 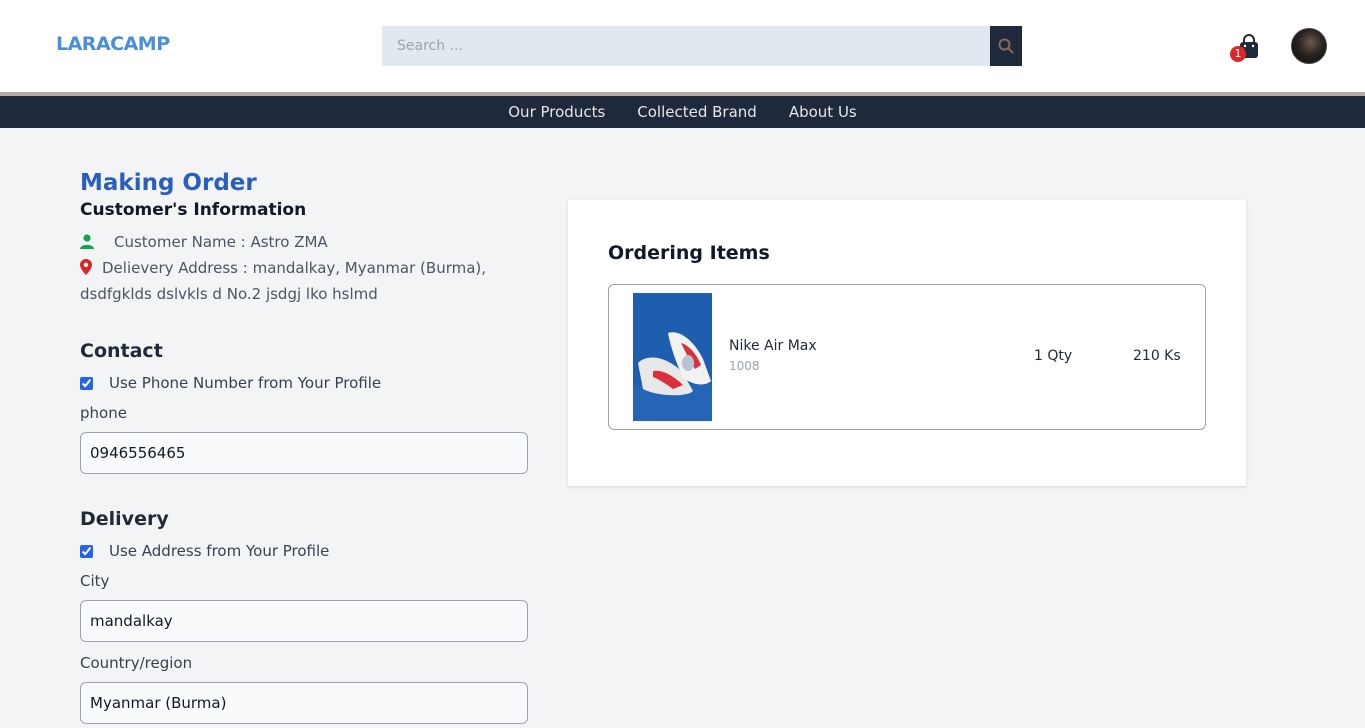 I want to click on use-profile-phone-row: Use Phone Number from Your Profile, so click(x=310, y=383).